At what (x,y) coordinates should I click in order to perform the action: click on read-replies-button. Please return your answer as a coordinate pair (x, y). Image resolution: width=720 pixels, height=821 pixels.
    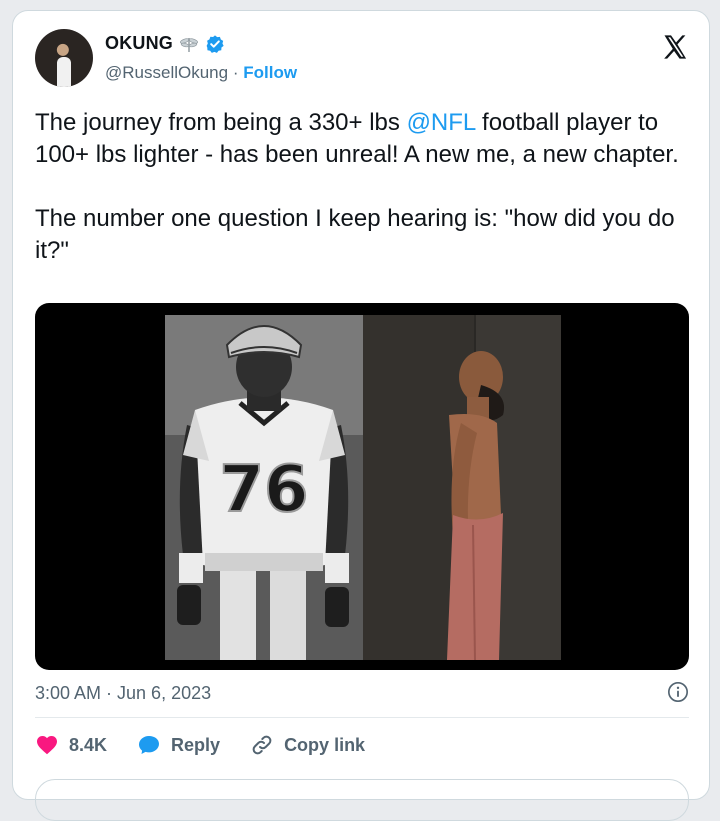
    Looking at the image, I should click on (362, 800).